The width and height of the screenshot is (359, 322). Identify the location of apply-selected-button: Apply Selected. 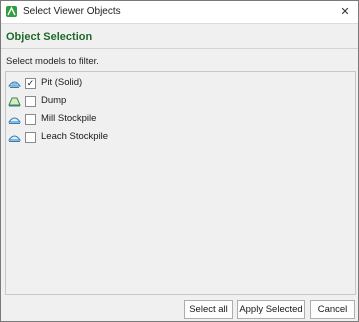
(271, 309).